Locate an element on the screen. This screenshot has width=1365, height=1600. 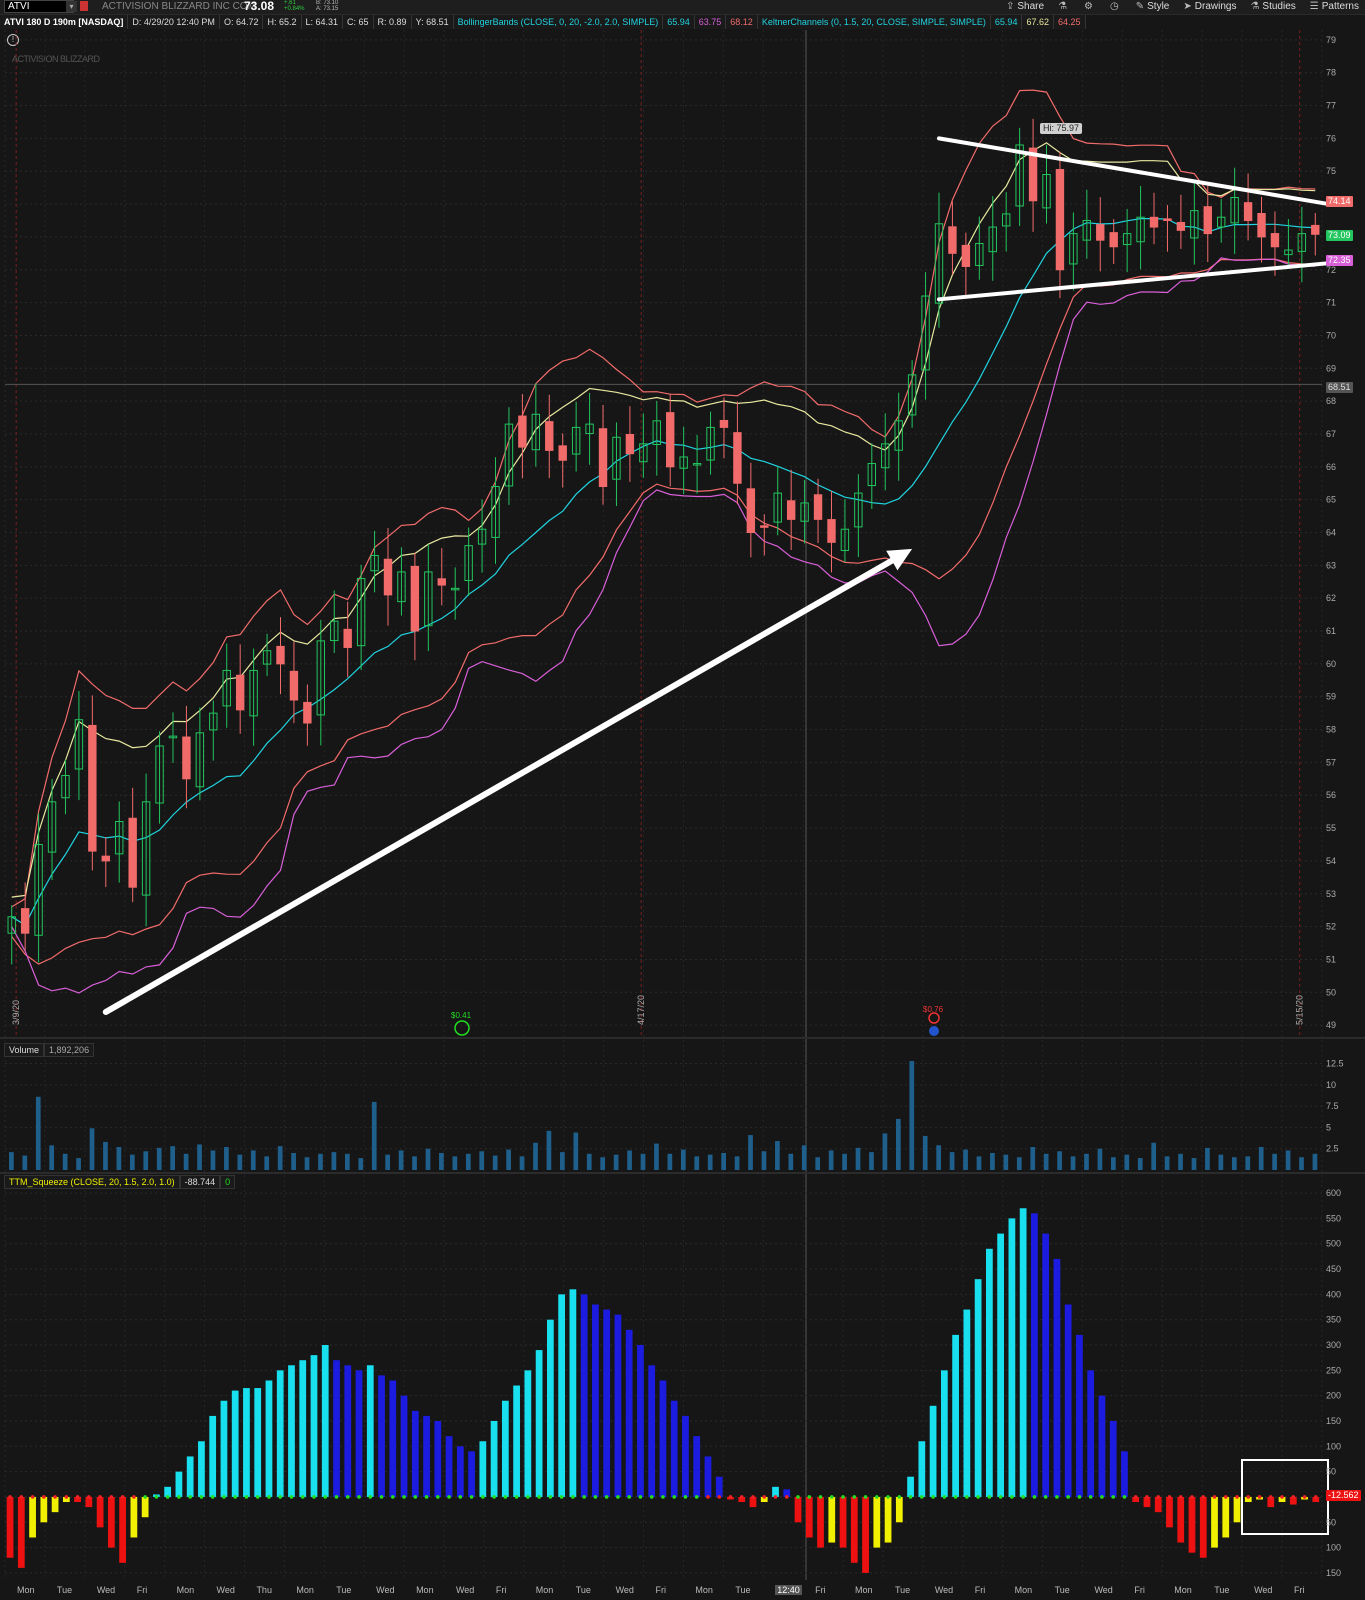
time-axis-label: Wed is located at coordinates (225, 1590).